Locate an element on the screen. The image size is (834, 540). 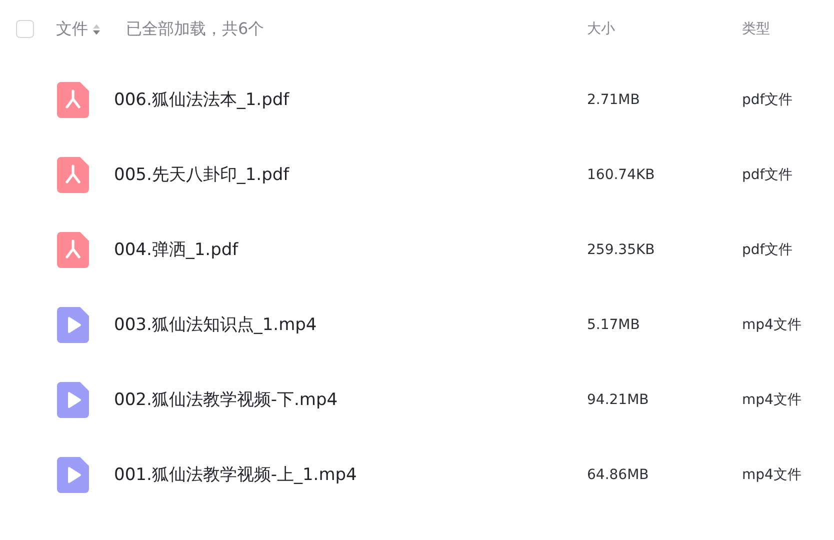
loaded-count-text: 已全部加载，共6个 is located at coordinates (195, 29).